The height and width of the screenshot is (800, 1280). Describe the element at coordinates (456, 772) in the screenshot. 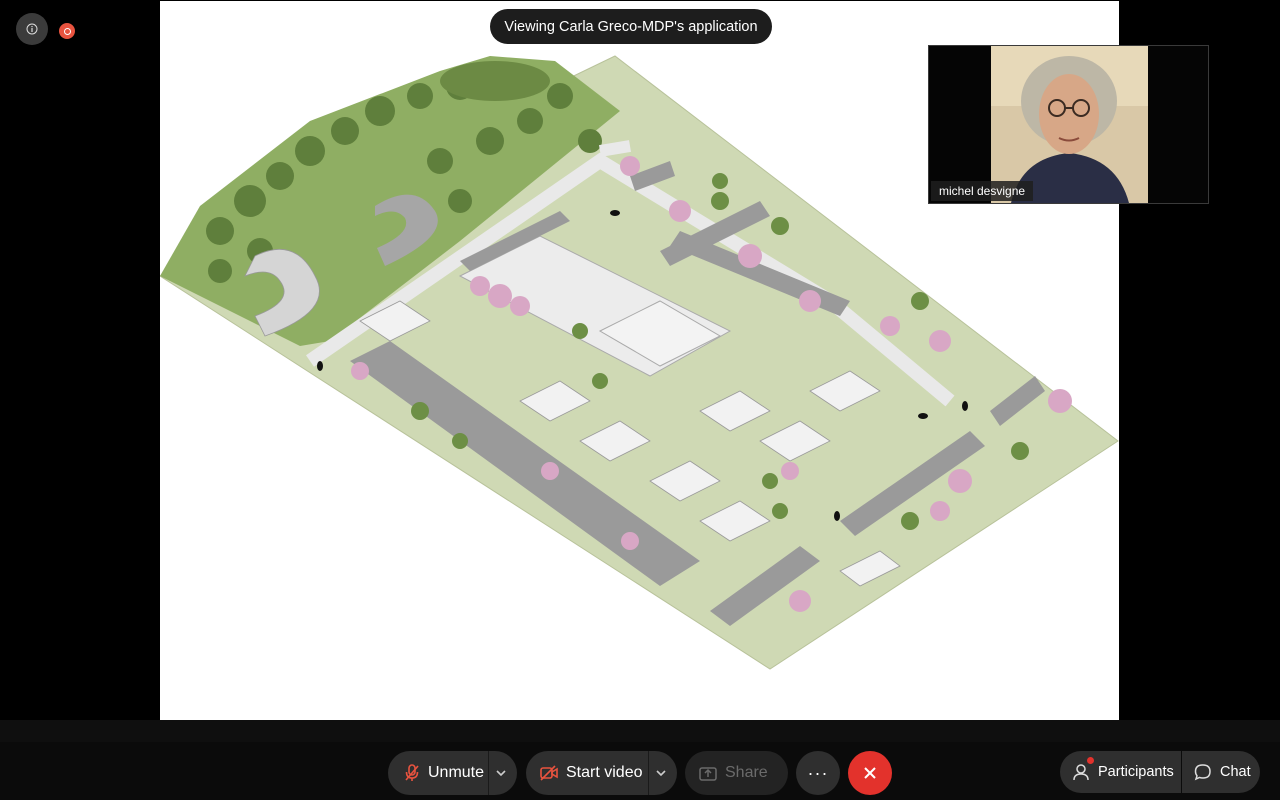

I see `unmute-label: Unmute` at that location.